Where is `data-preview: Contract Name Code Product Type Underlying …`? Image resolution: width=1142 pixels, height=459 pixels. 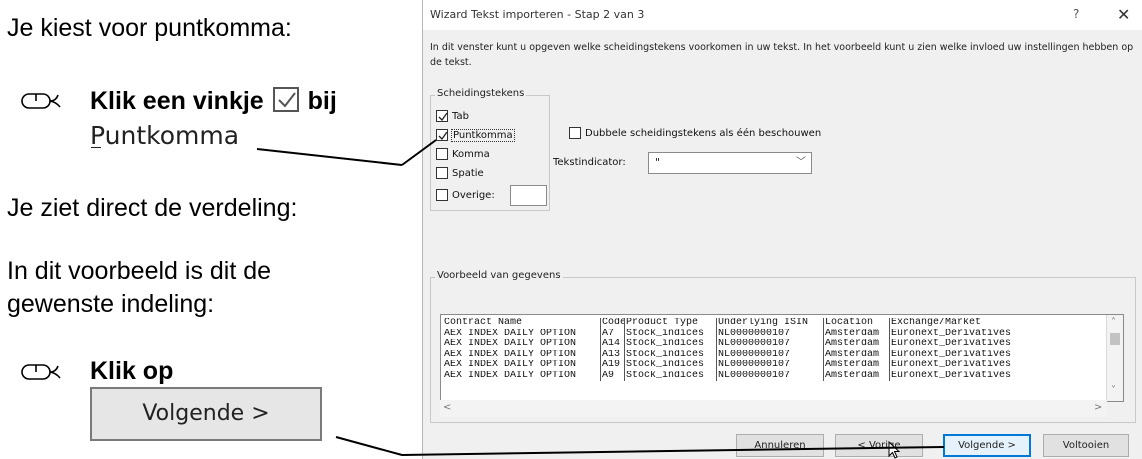
data-preview: Contract Name Code Product Type Underlying … is located at coordinates (782, 358).